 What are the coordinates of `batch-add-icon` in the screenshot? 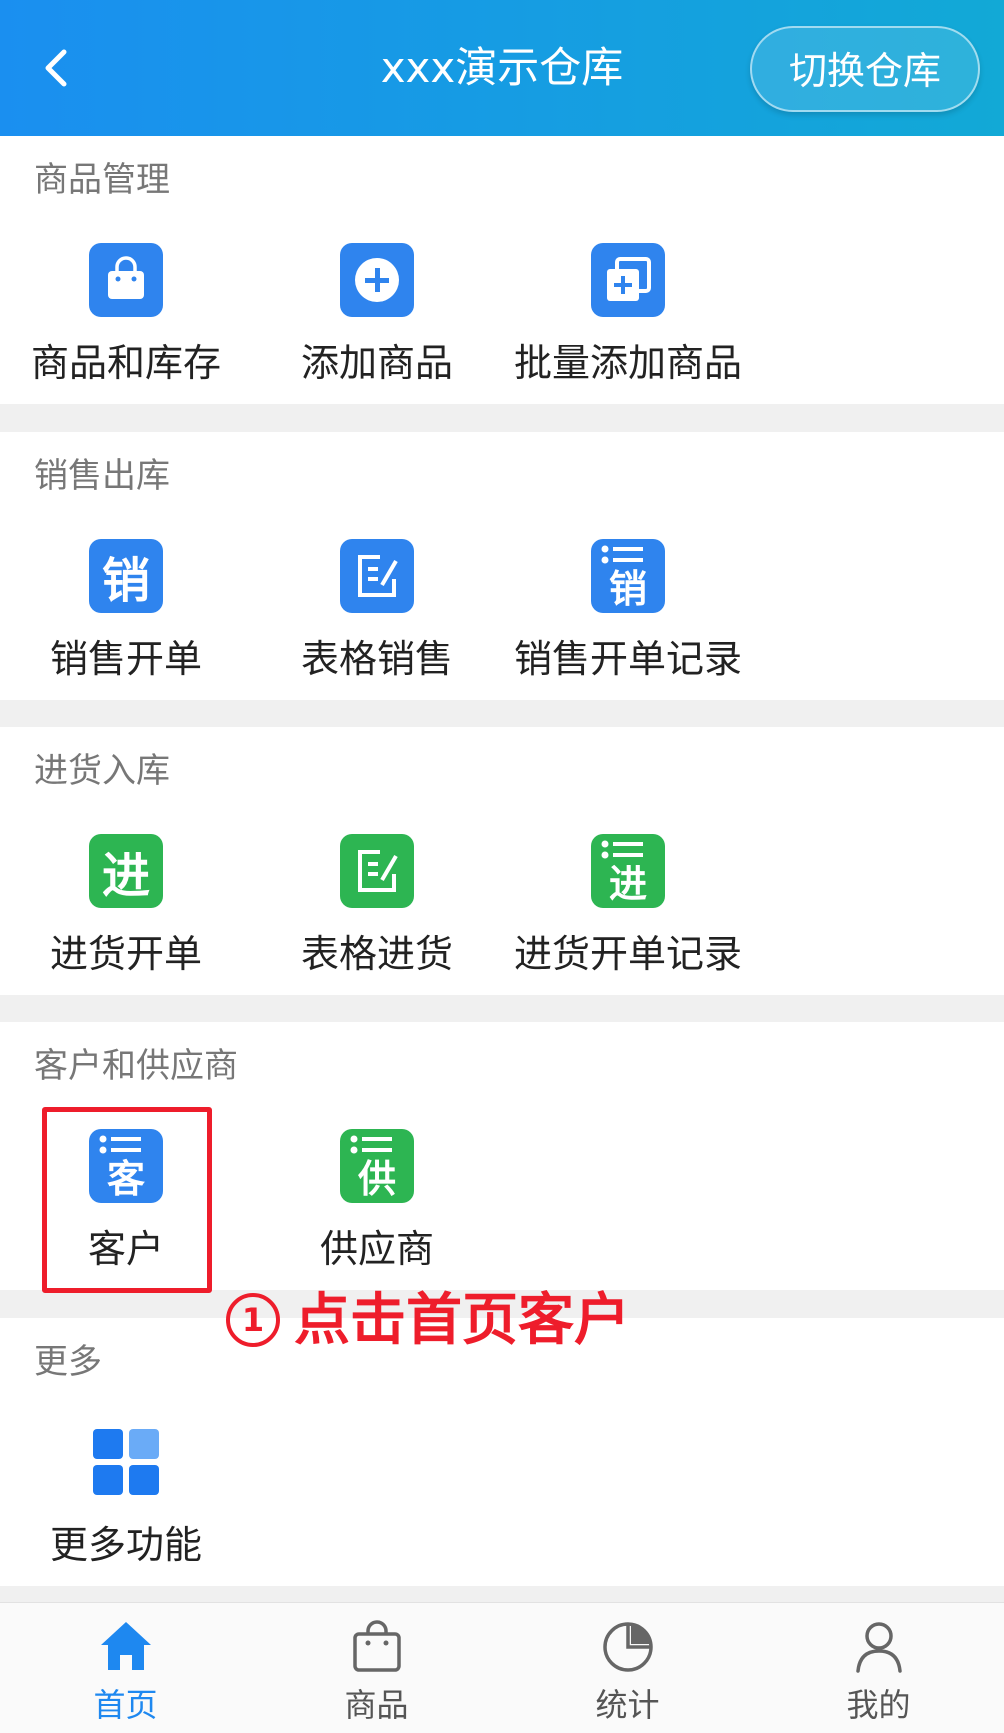 It's located at (628, 280).